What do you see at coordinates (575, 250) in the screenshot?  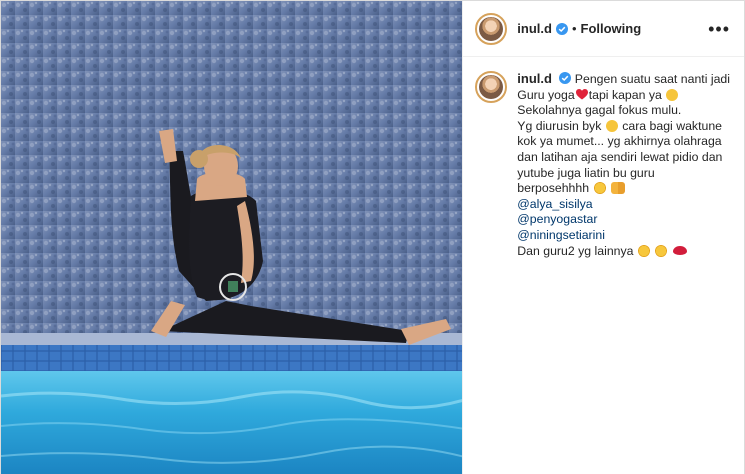 I see `caption-line: Dan guru2 yg lainnya` at bounding box center [575, 250].